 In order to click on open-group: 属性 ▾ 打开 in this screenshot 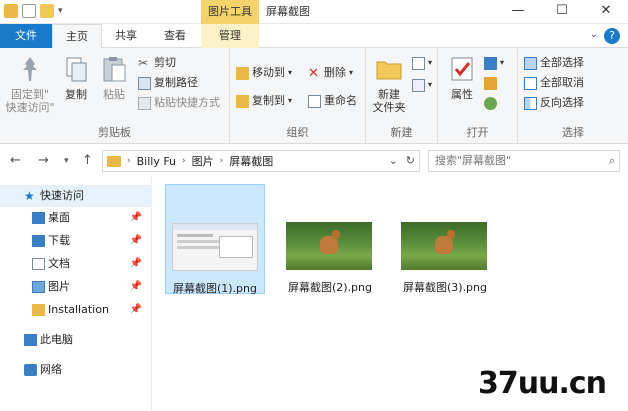, I will do `click(478, 96)`.